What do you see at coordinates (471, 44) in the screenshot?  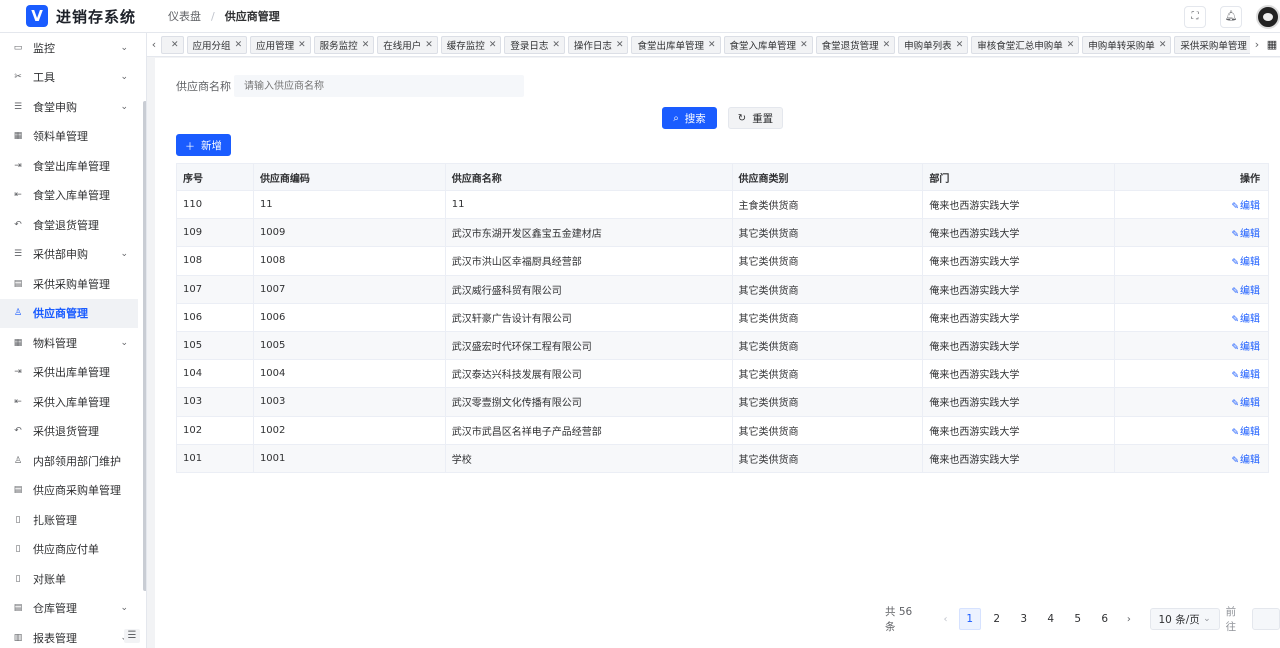 I see `tab: 缓存监控 ✕` at bounding box center [471, 44].